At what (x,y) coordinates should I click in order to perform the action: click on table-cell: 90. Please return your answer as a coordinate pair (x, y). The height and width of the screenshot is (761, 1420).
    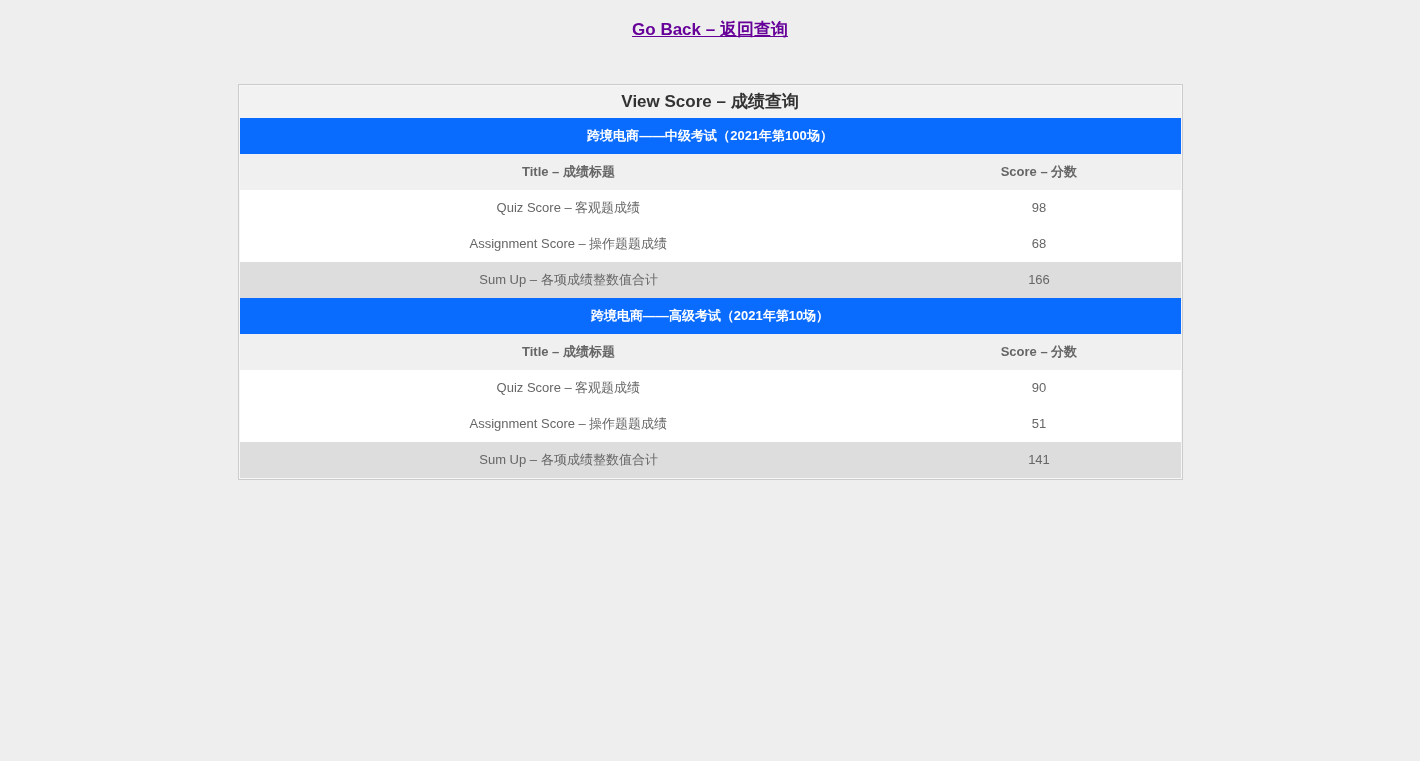
    Looking at the image, I should click on (1039, 388).